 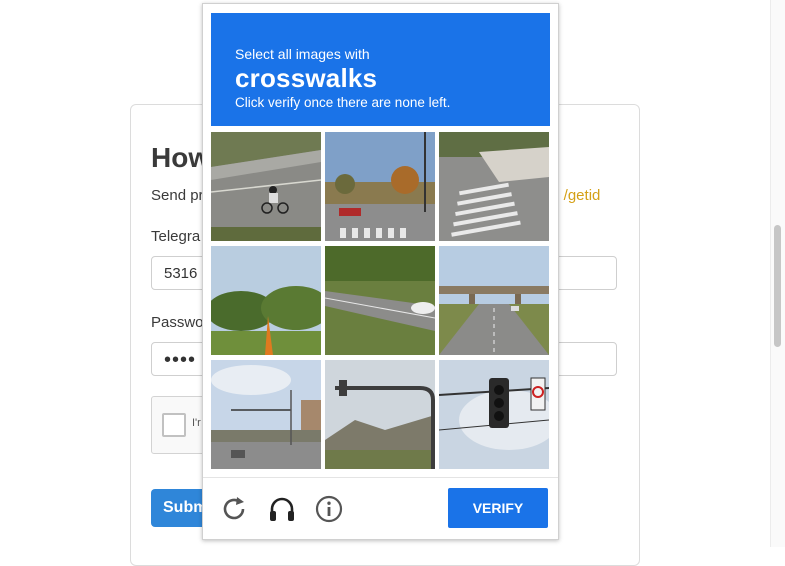 What do you see at coordinates (329, 509) in the screenshot?
I see `info-icon` at bounding box center [329, 509].